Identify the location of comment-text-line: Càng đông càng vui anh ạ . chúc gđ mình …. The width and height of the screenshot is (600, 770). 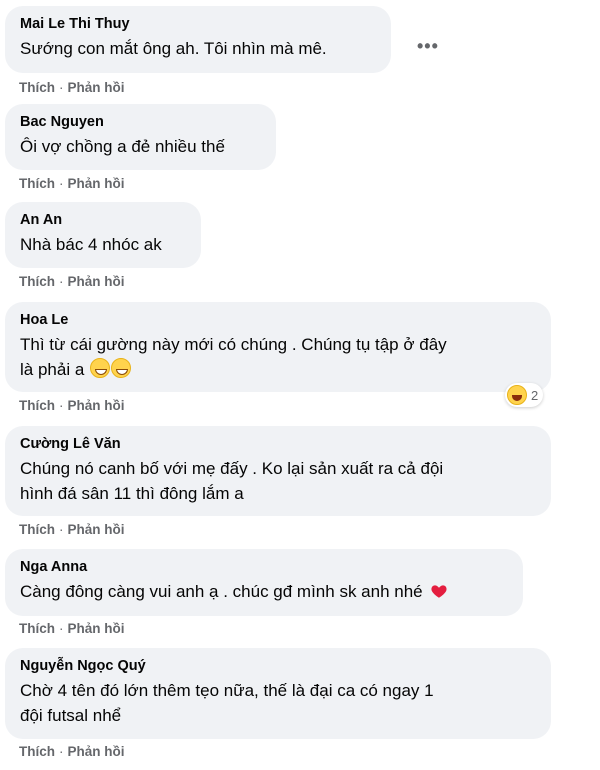
(264, 591).